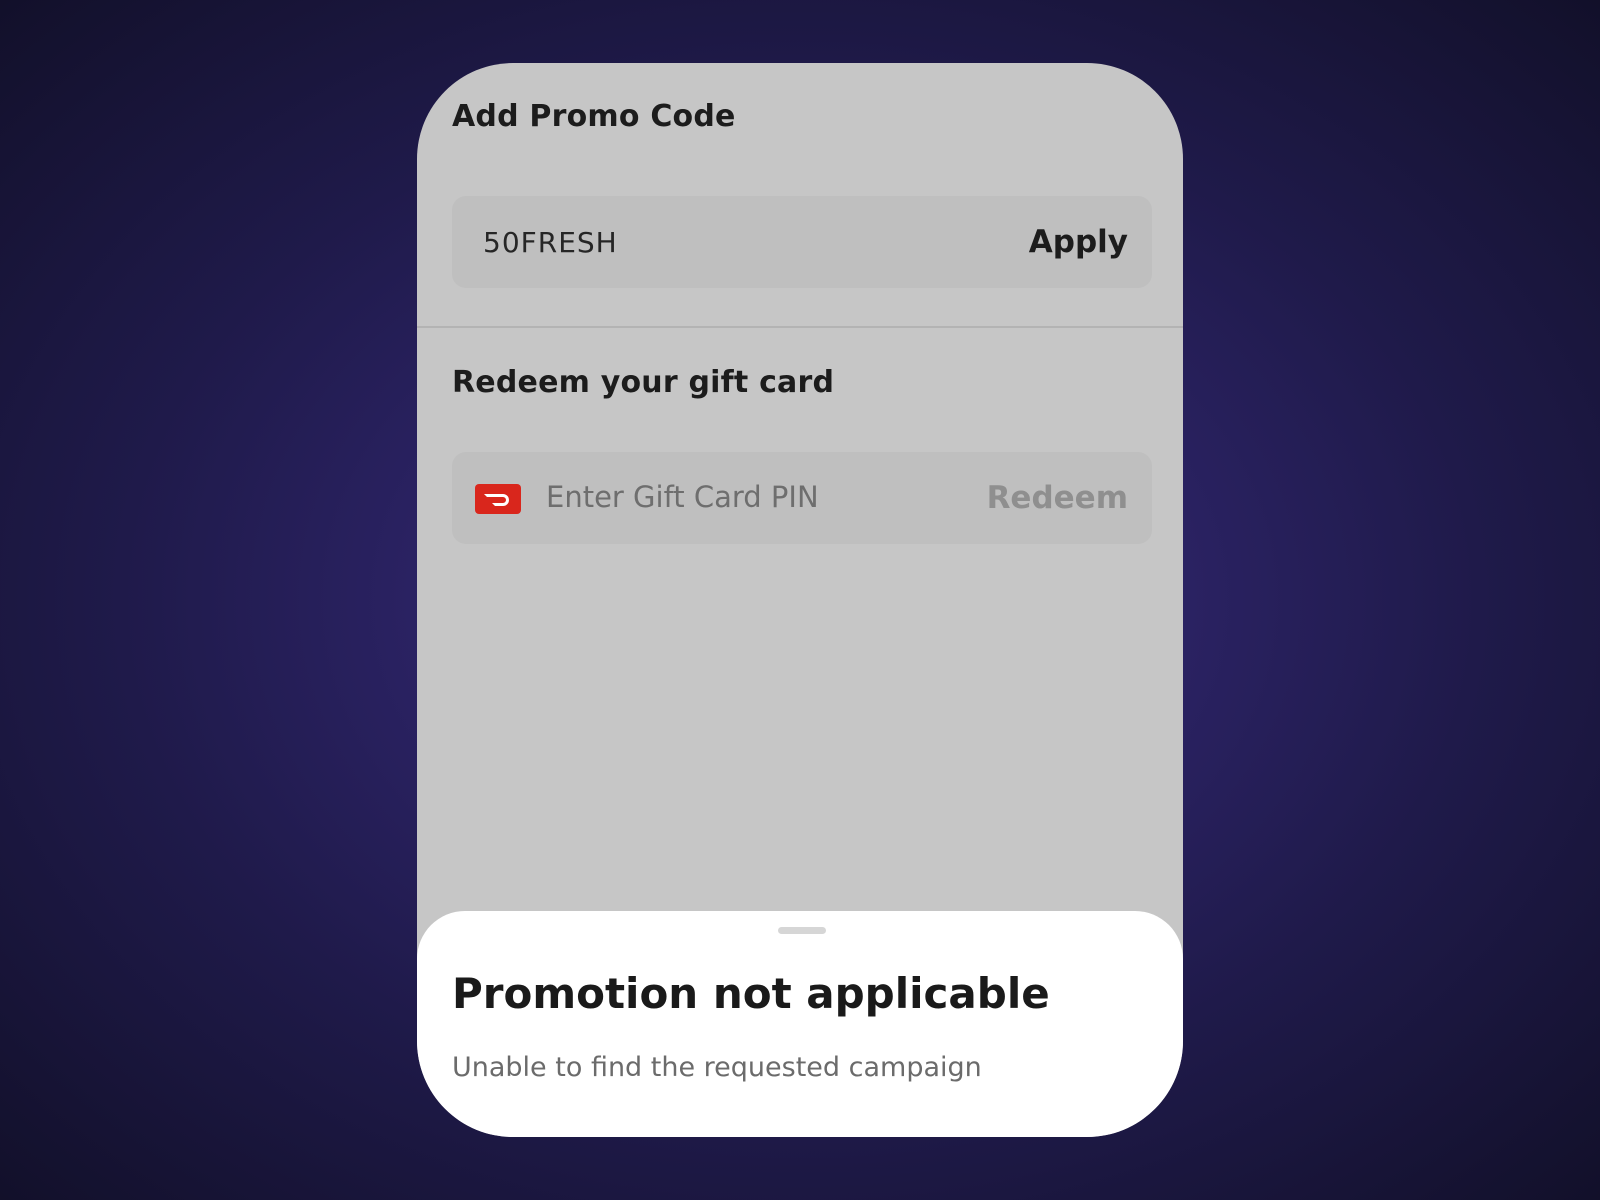 Image resolution: width=1600 pixels, height=1200 pixels. Describe the element at coordinates (594, 116) in the screenshot. I see `promo-section-title: Add Promo Code` at that location.